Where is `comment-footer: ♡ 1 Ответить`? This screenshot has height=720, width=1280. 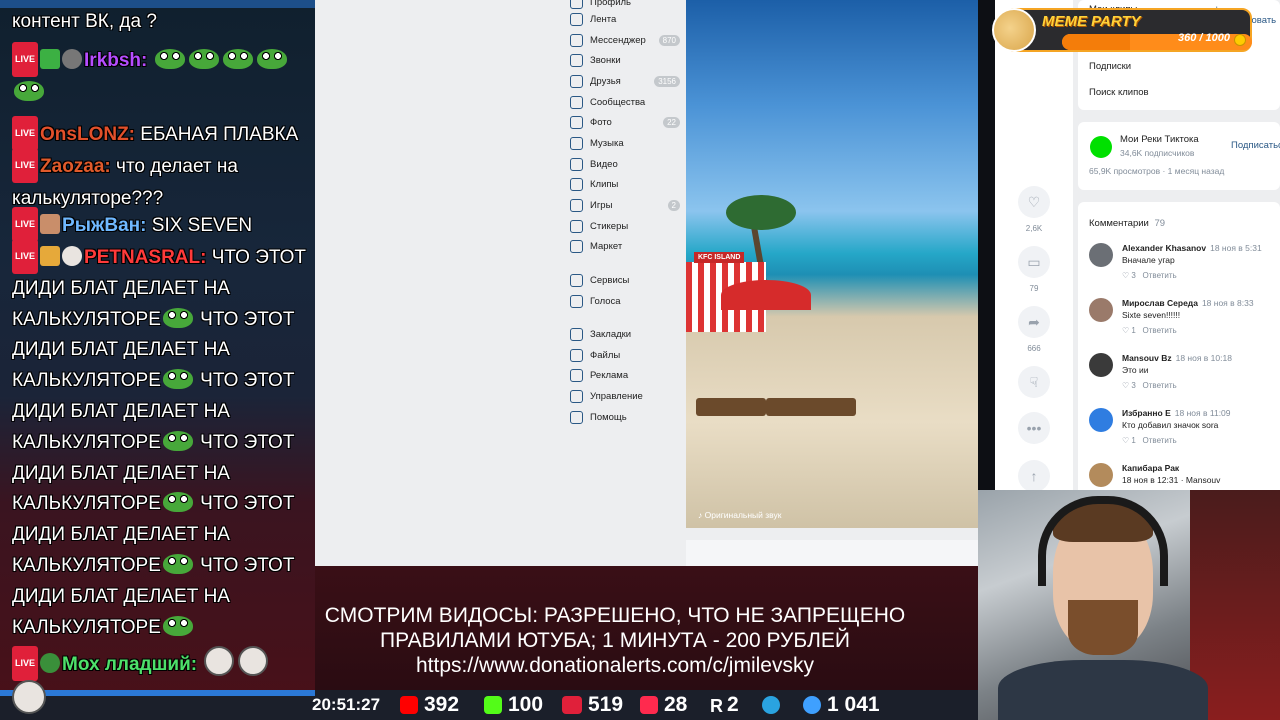 comment-footer: ♡ 1 Ответить is located at coordinates (1149, 440).